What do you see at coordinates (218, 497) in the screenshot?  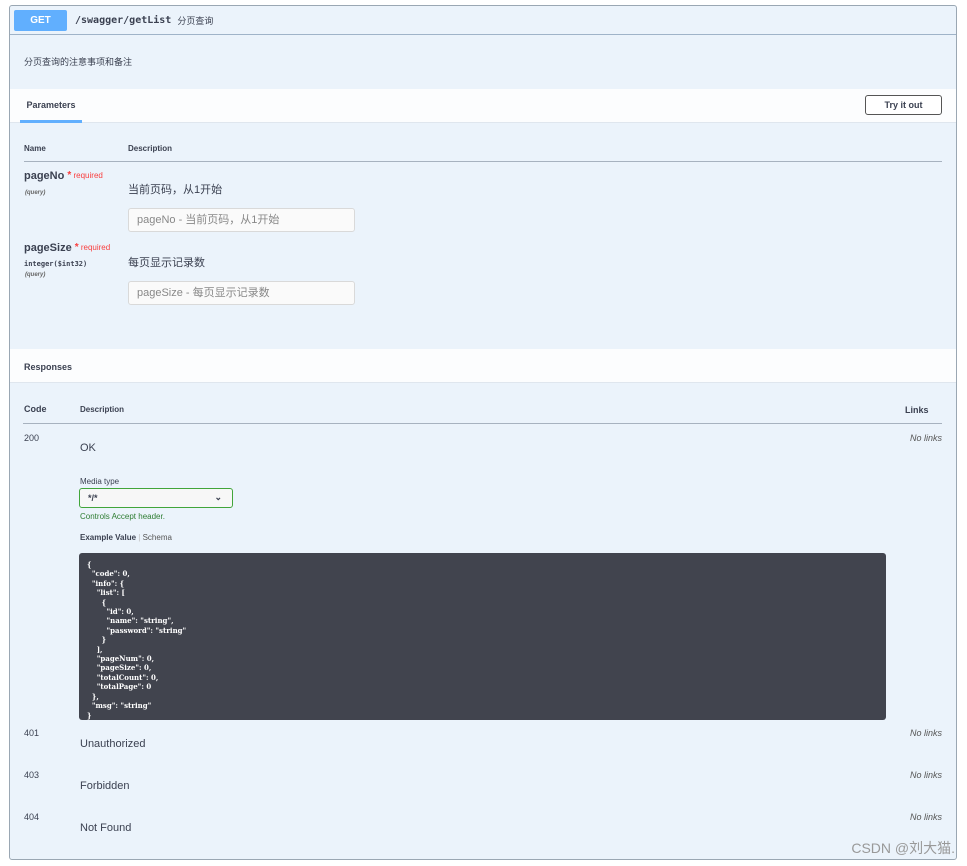 I see `chevron-down-icon: ⌄` at bounding box center [218, 497].